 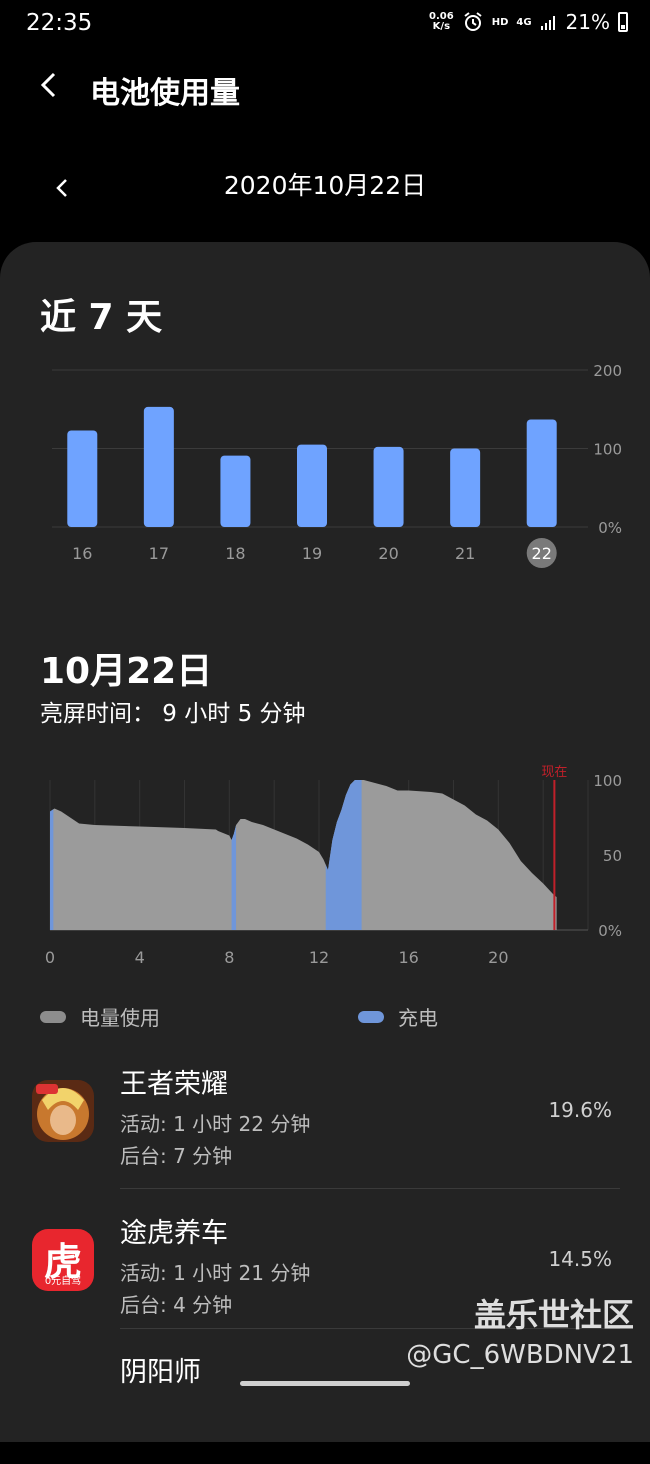 I want to click on divider, so click(x=370, y=1188).